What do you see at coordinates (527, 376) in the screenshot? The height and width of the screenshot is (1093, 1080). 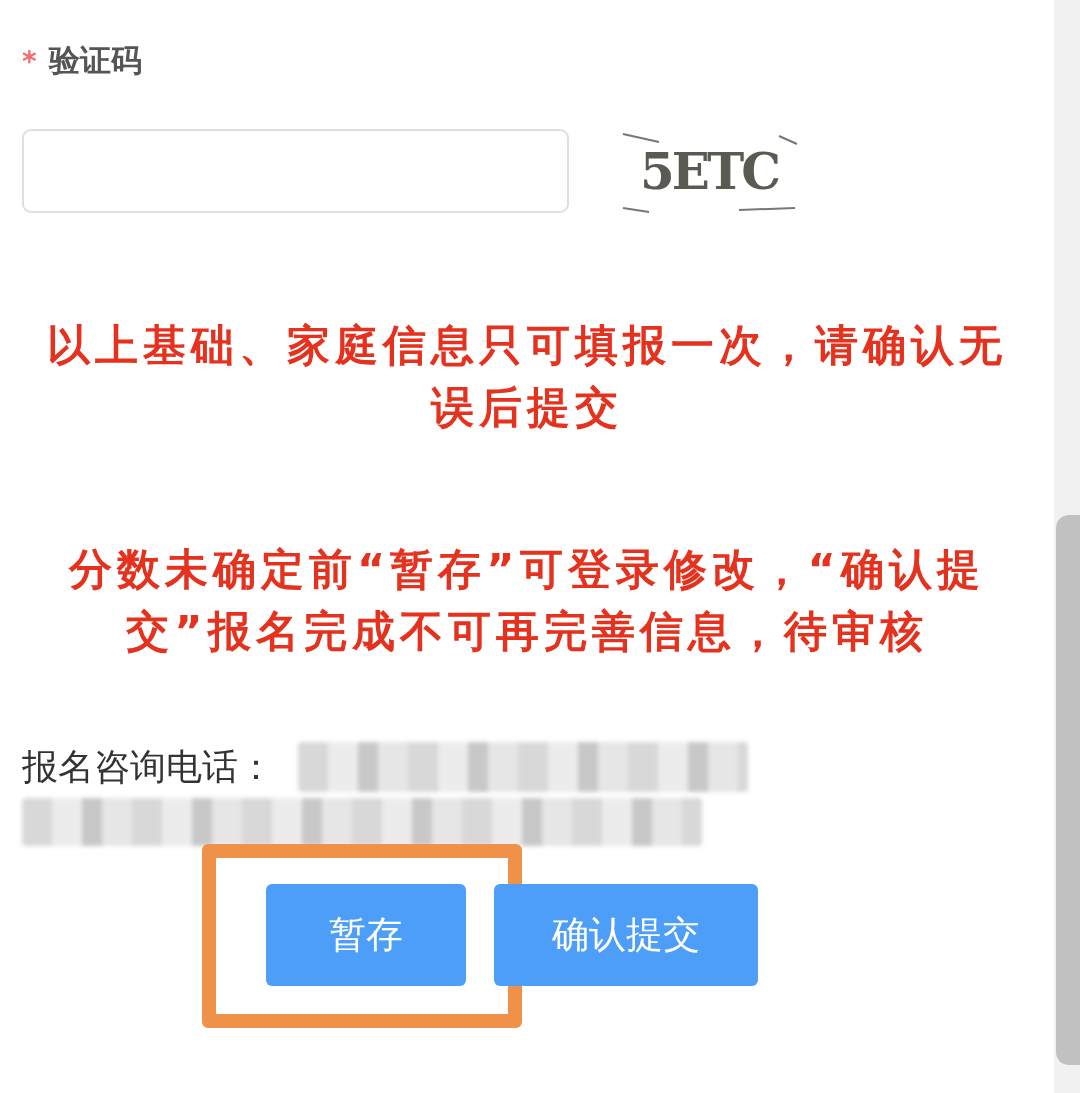 I see `warning-notice: 以上基础、家庭信息只可填报一次，请确认无误后提交` at bounding box center [527, 376].